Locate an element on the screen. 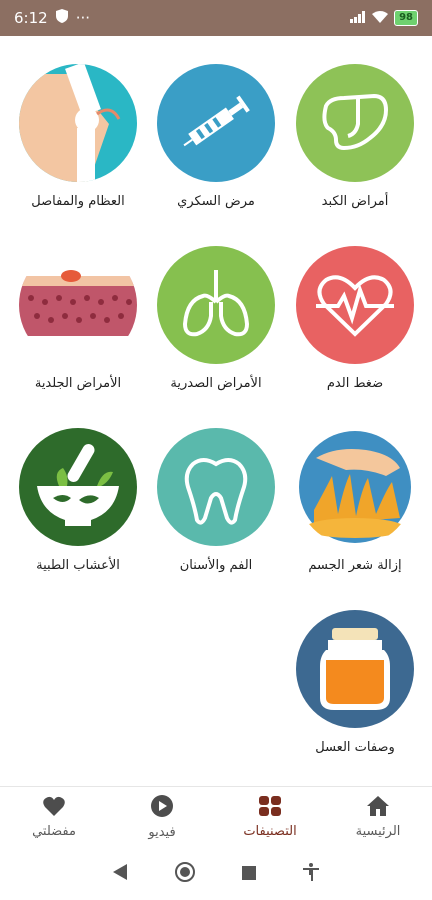 This screenshot has height=900, width=432. home-icon is located at coordinates (378, 808).